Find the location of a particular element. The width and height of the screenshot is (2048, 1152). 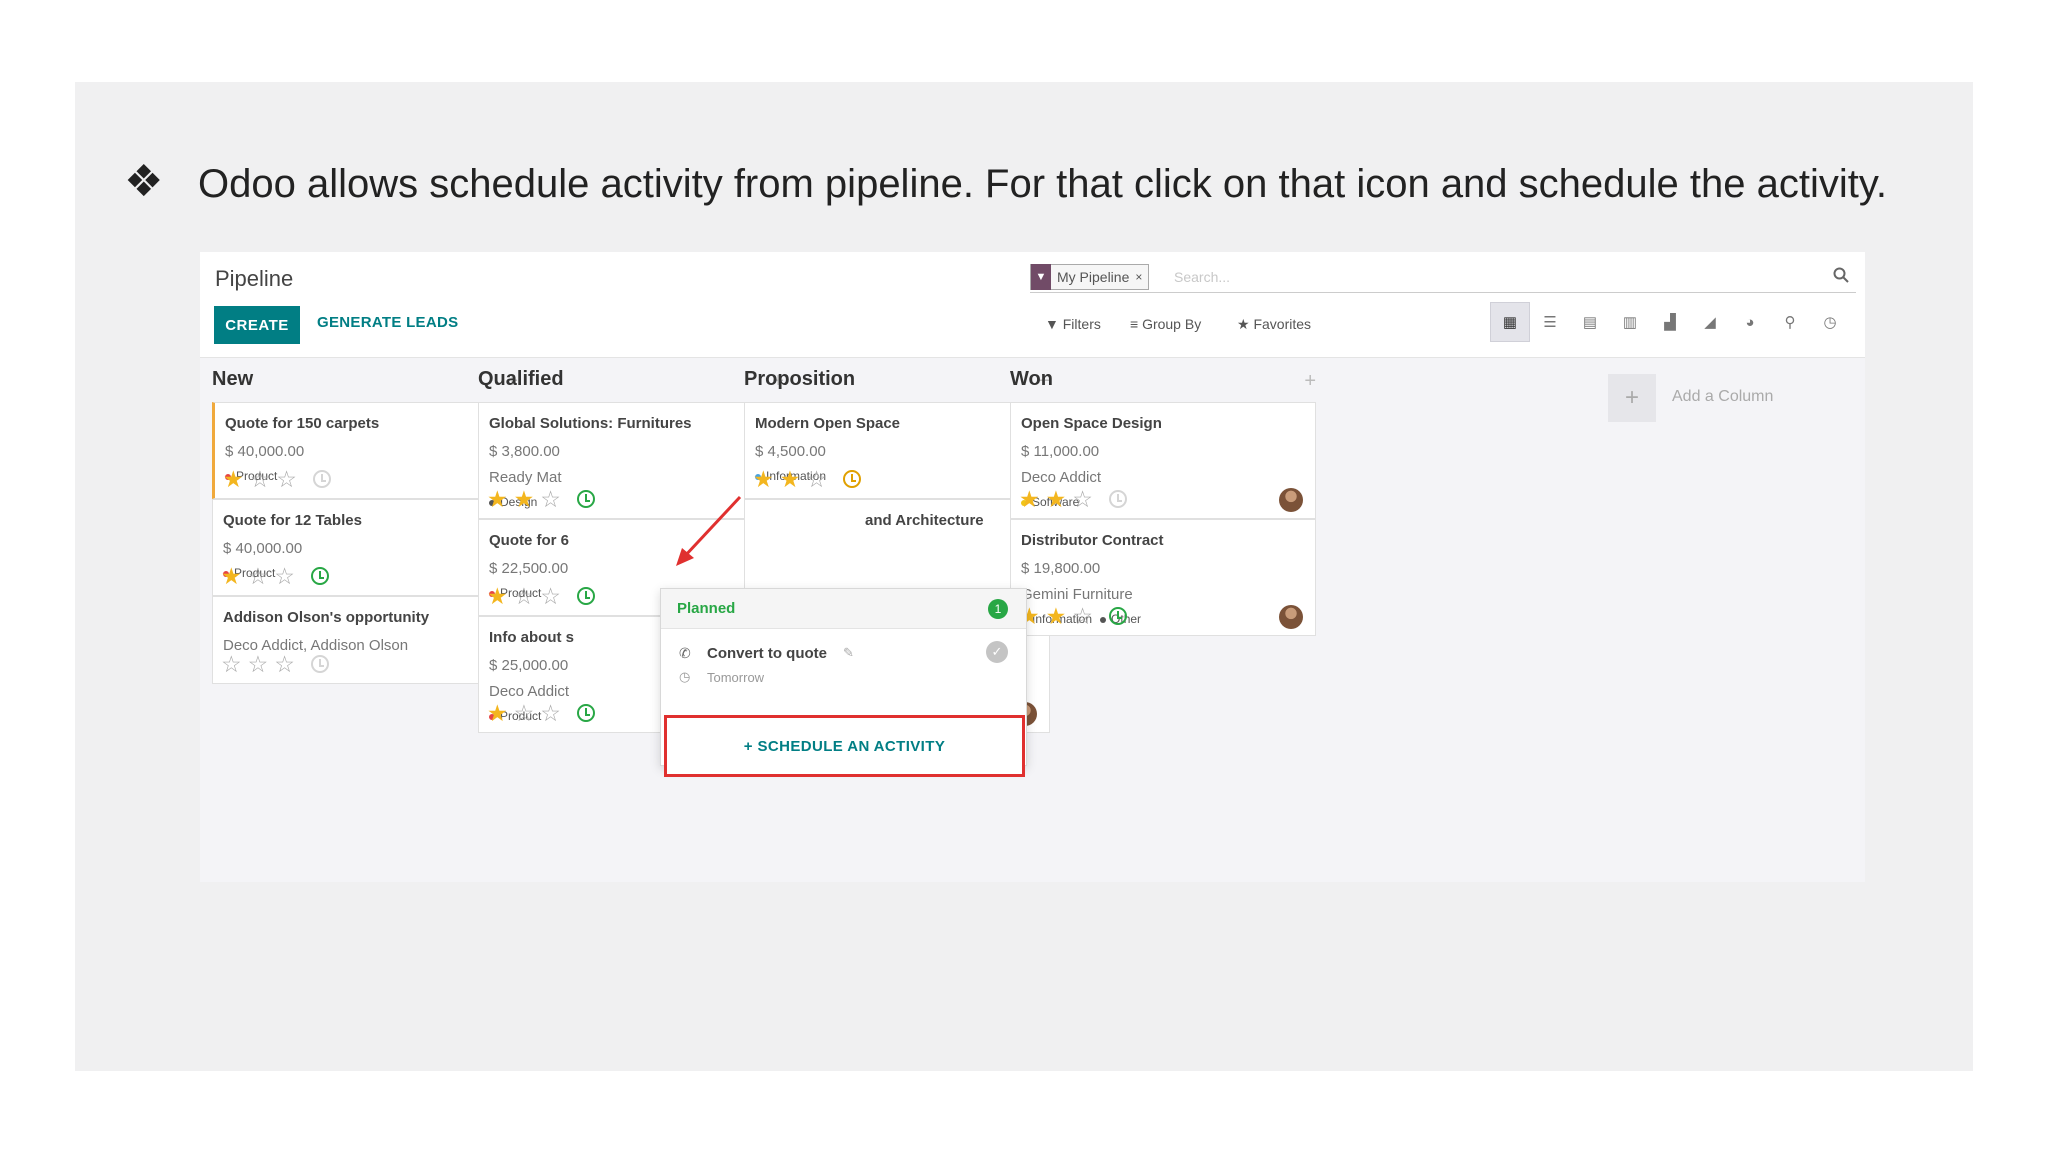

create-button: CREATE is located at coordinates (257, 325).